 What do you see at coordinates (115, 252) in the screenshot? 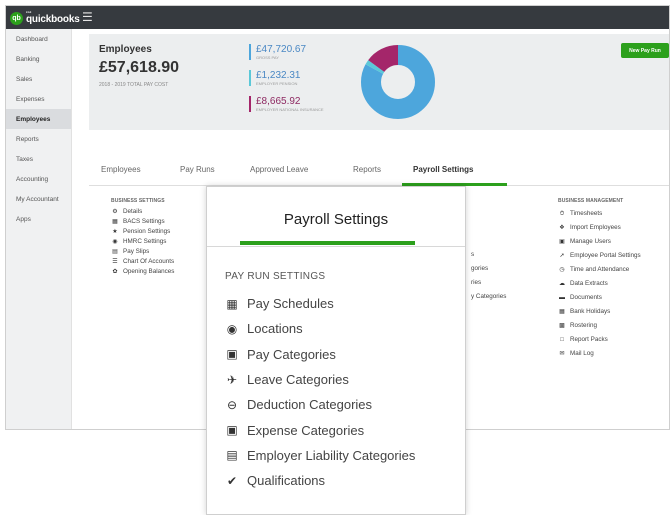
I see `document-icon: ▤` at bounding box center [115, 252].